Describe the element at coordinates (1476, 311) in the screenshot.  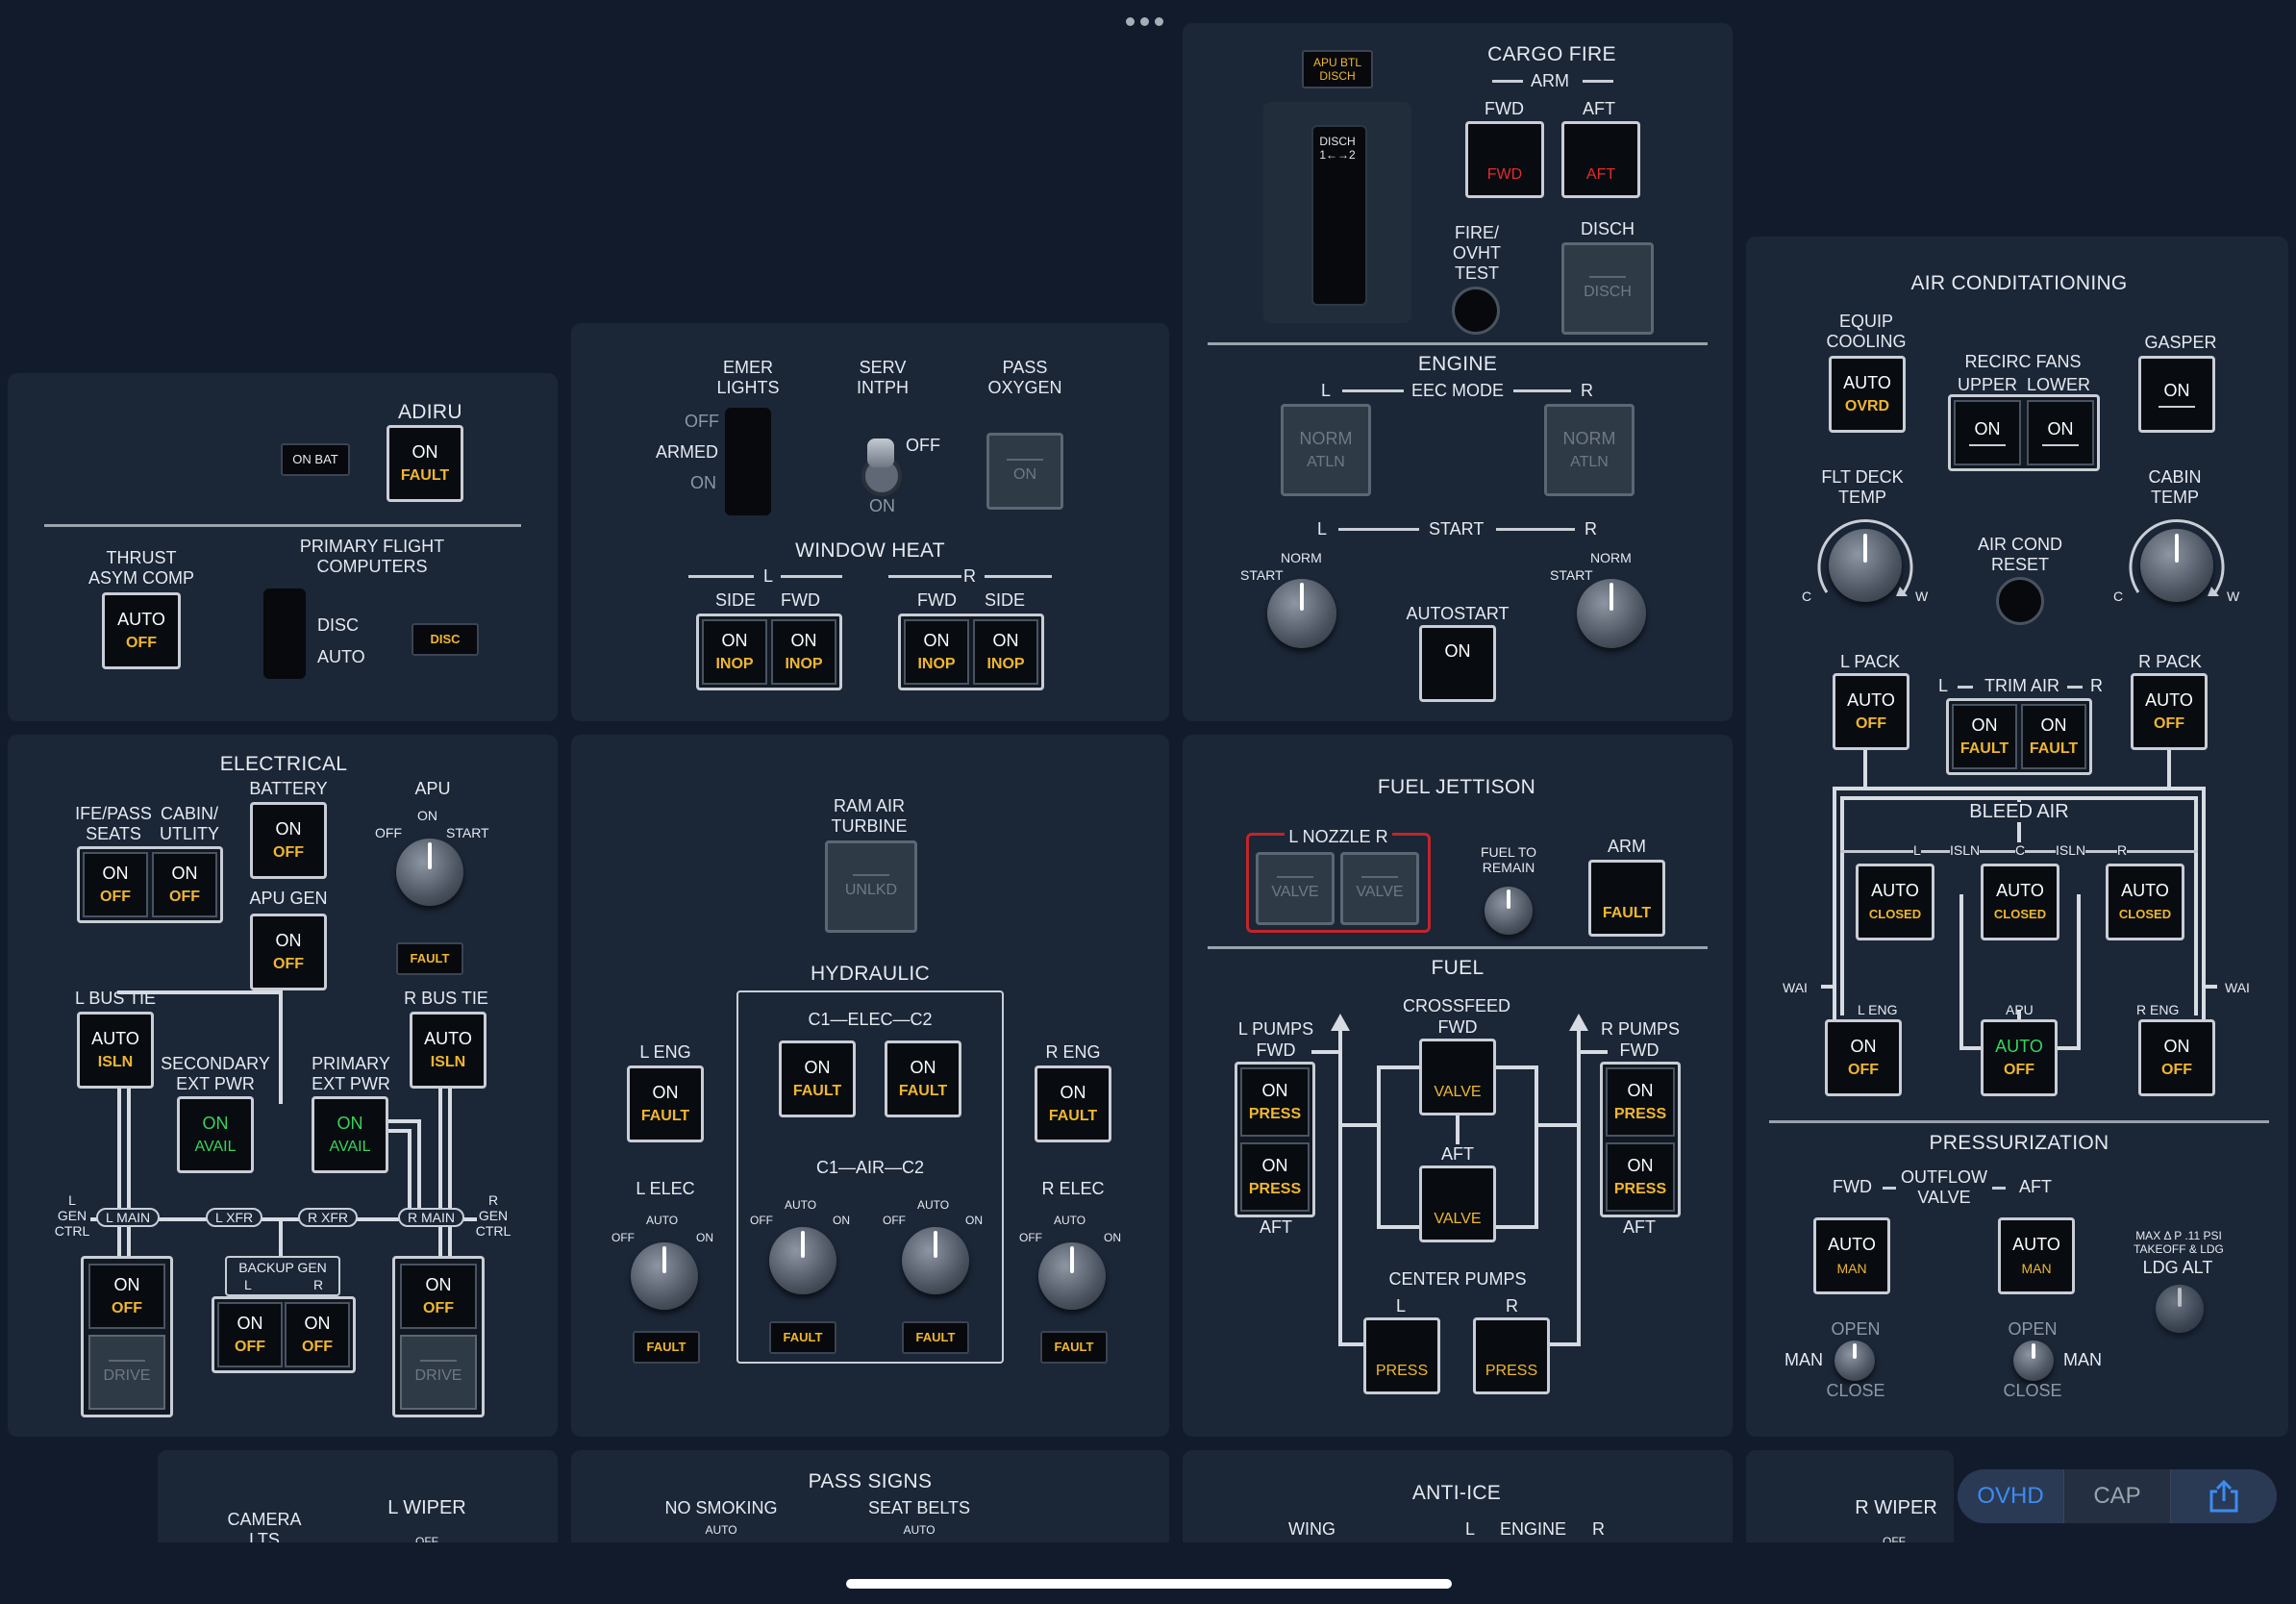
I see `fire-ovht-test-button` at that location.